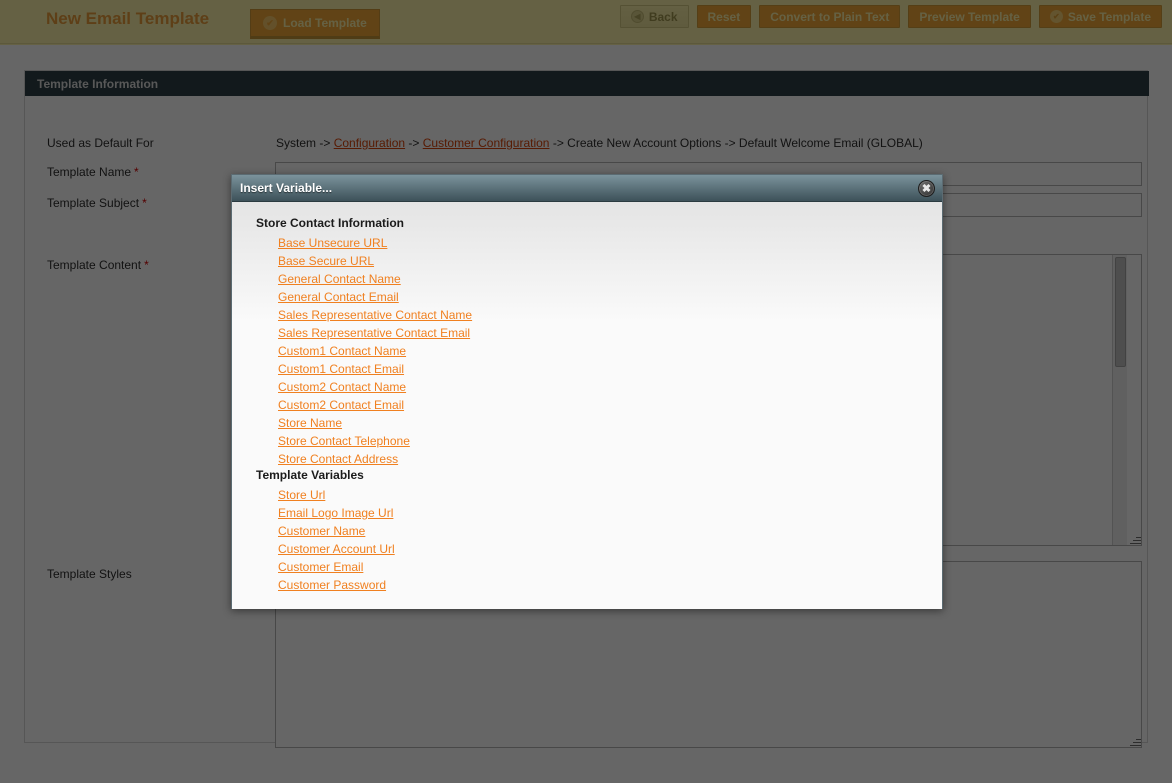  What do you see at coordinates (610, 495) in the screenshot?
I see `list-item: Store Url` at bounding box center [610, 495].